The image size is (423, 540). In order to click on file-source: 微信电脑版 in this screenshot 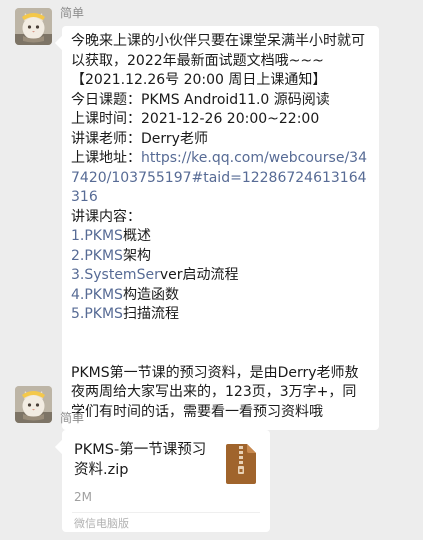, I will do `click(101, 523)`.